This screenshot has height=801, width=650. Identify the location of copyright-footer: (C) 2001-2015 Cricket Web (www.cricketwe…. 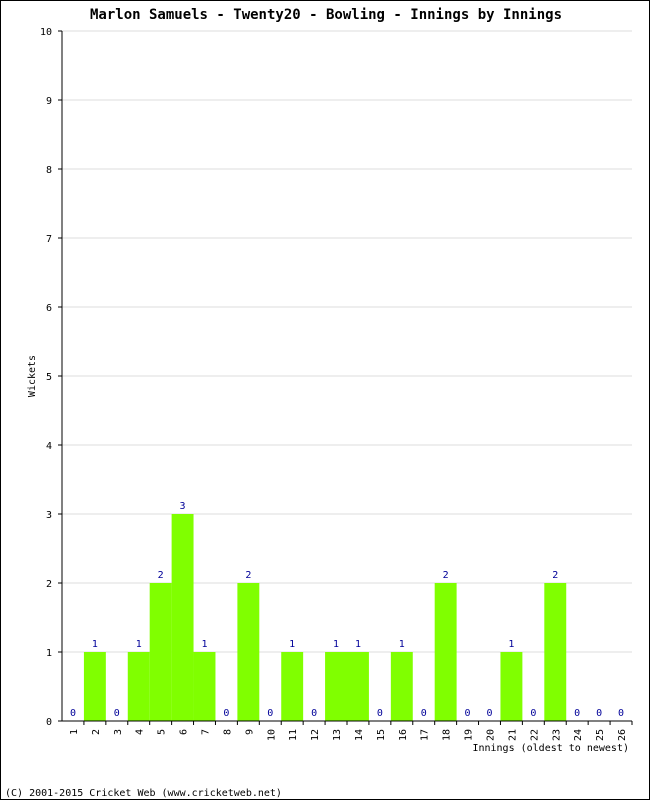
(143, 793).